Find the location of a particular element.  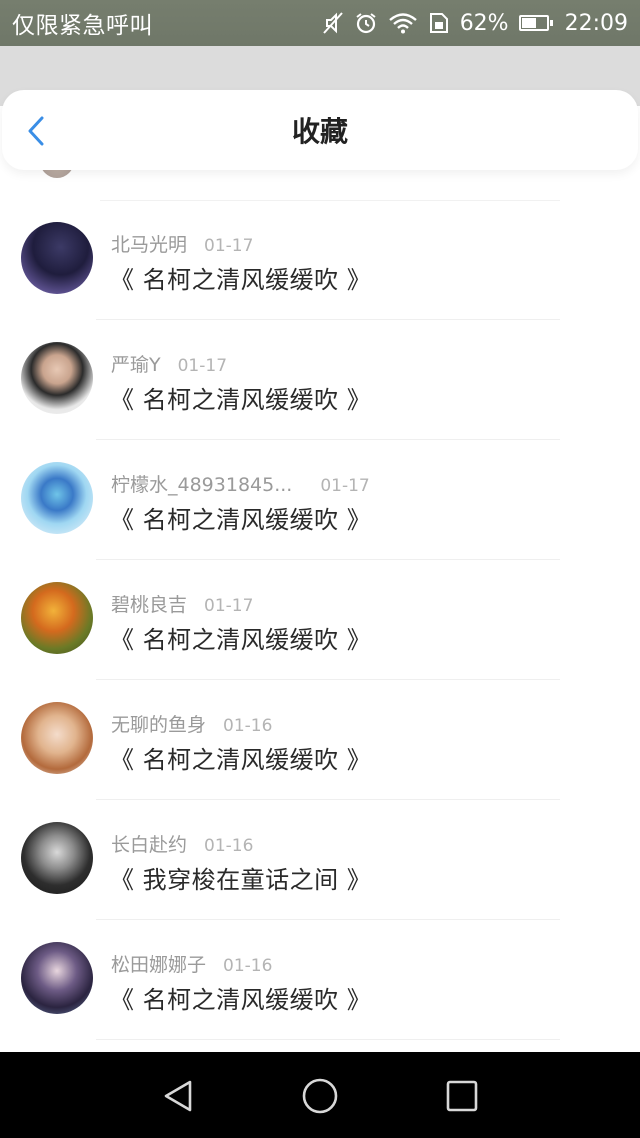

item-meta: 北马光明 01-17 is located at coordinates (182, 243).